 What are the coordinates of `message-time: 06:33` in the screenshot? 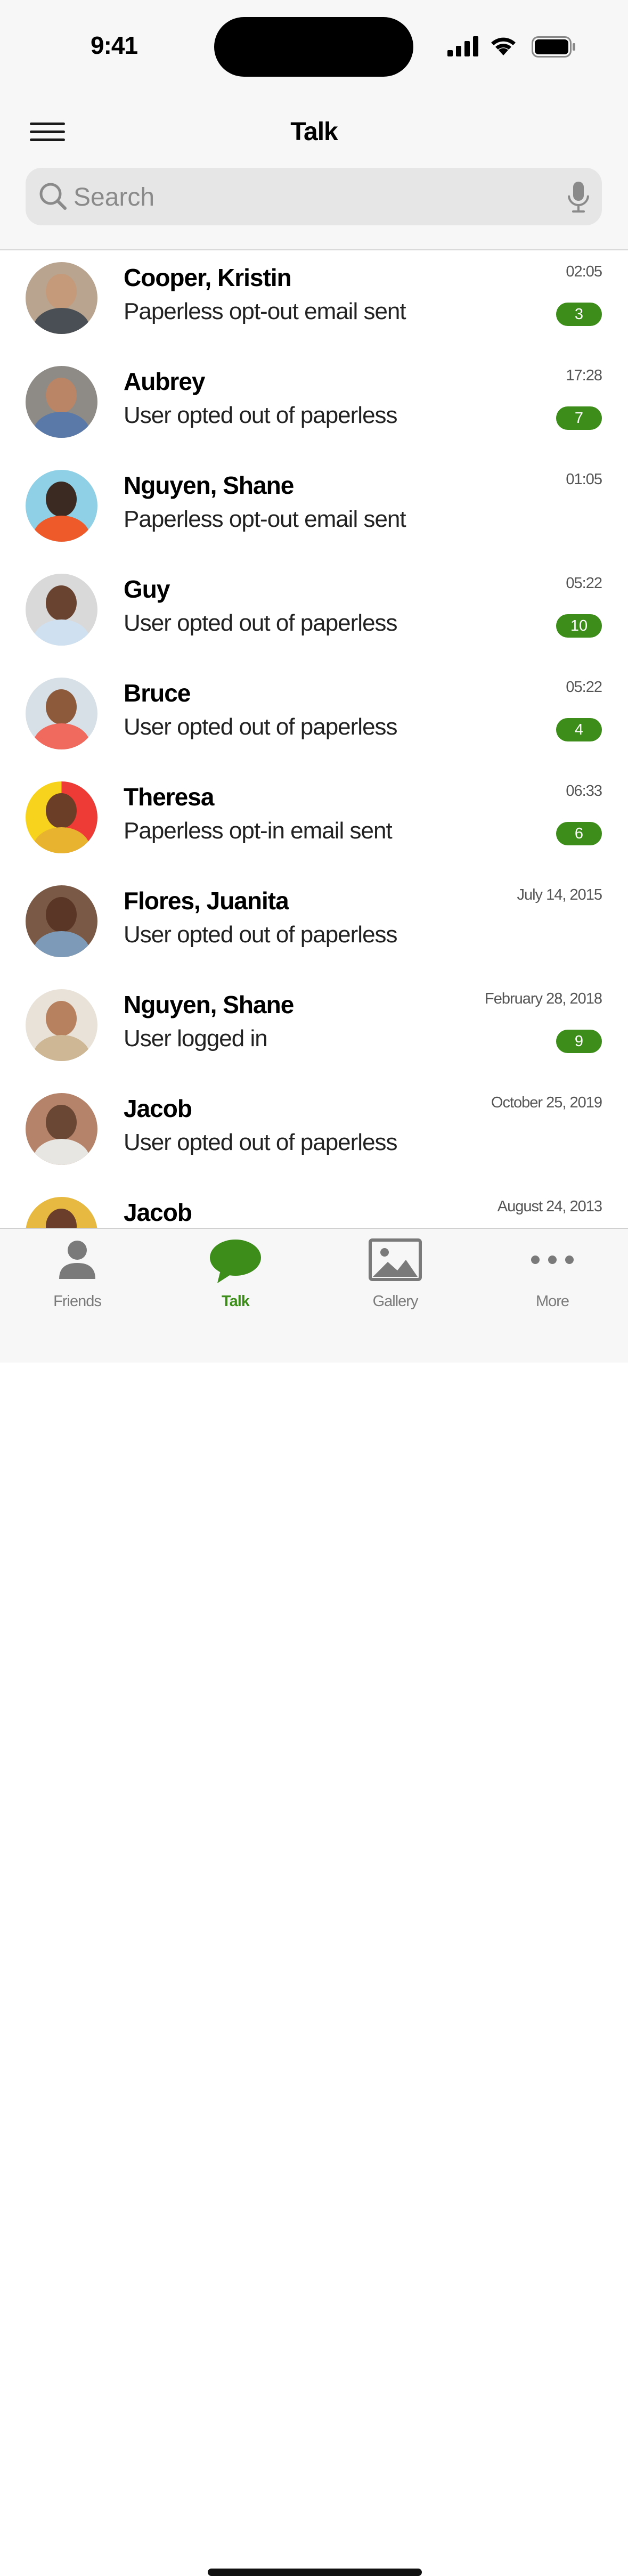 It's located at (584, 791).